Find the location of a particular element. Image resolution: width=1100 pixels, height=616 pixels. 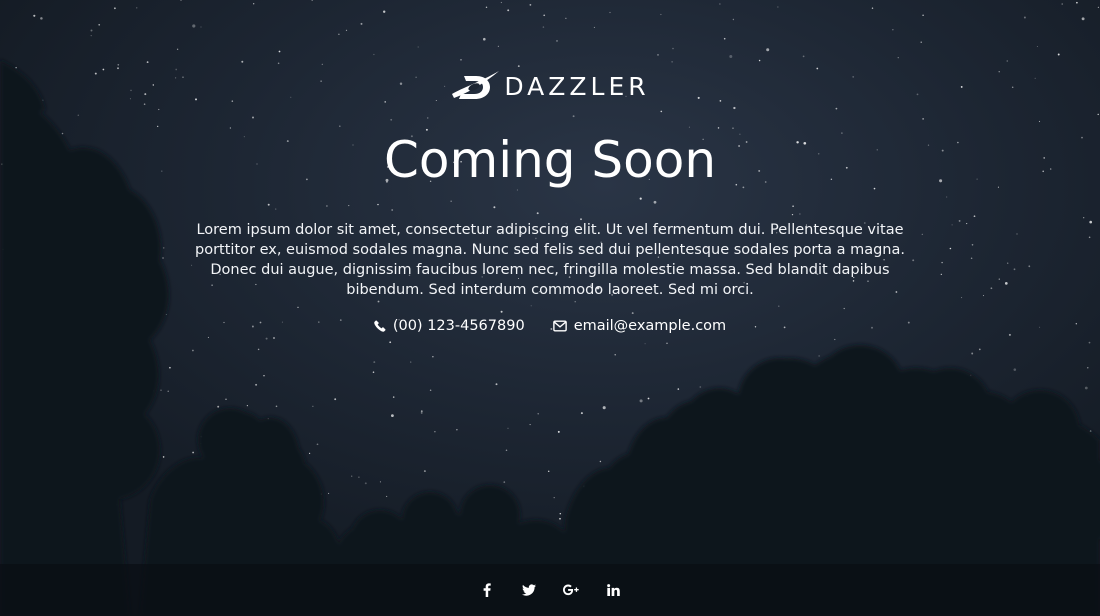

linkedin-link is located at coordinates (613, 590).